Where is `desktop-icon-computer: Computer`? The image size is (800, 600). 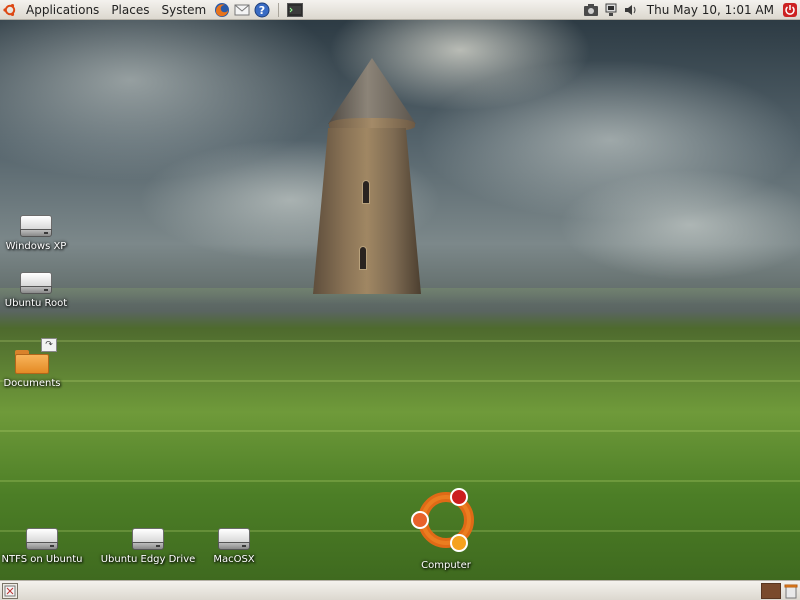 desktop-icon-computer: Computer is located at coordinates (446, 527).